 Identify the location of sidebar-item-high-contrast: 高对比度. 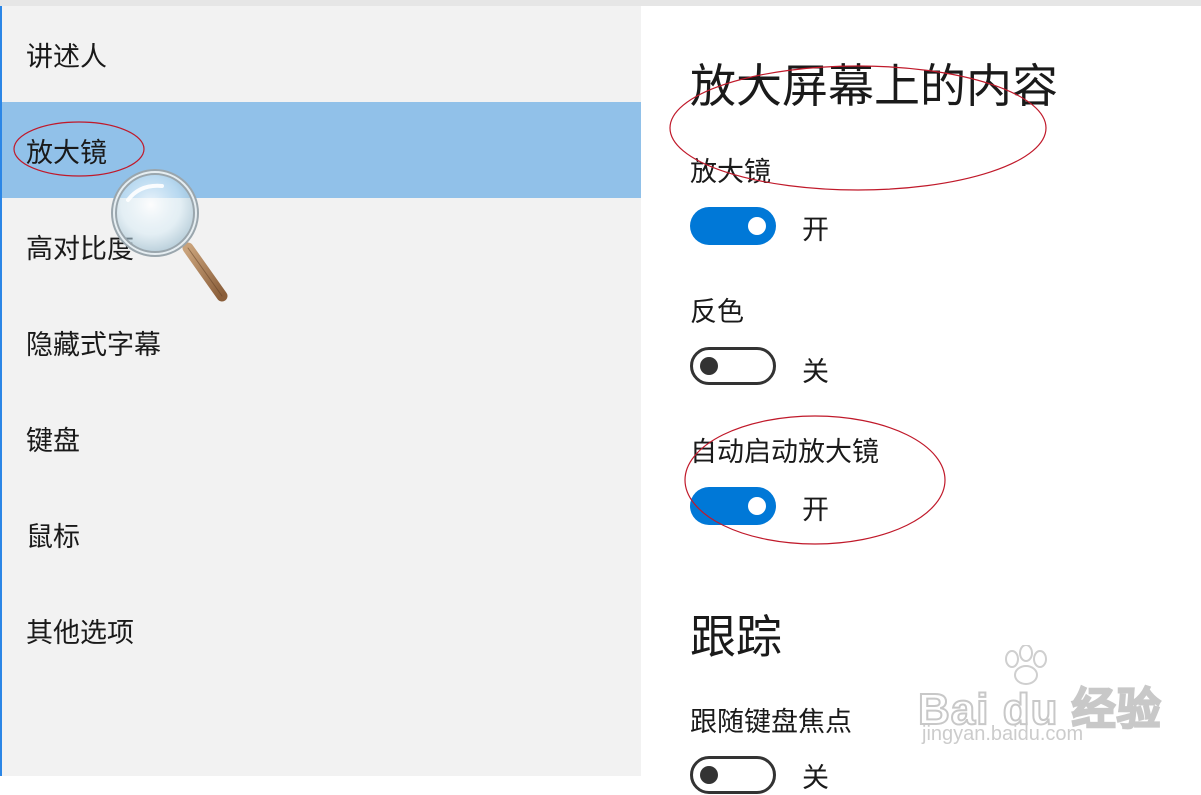
(321, 246).